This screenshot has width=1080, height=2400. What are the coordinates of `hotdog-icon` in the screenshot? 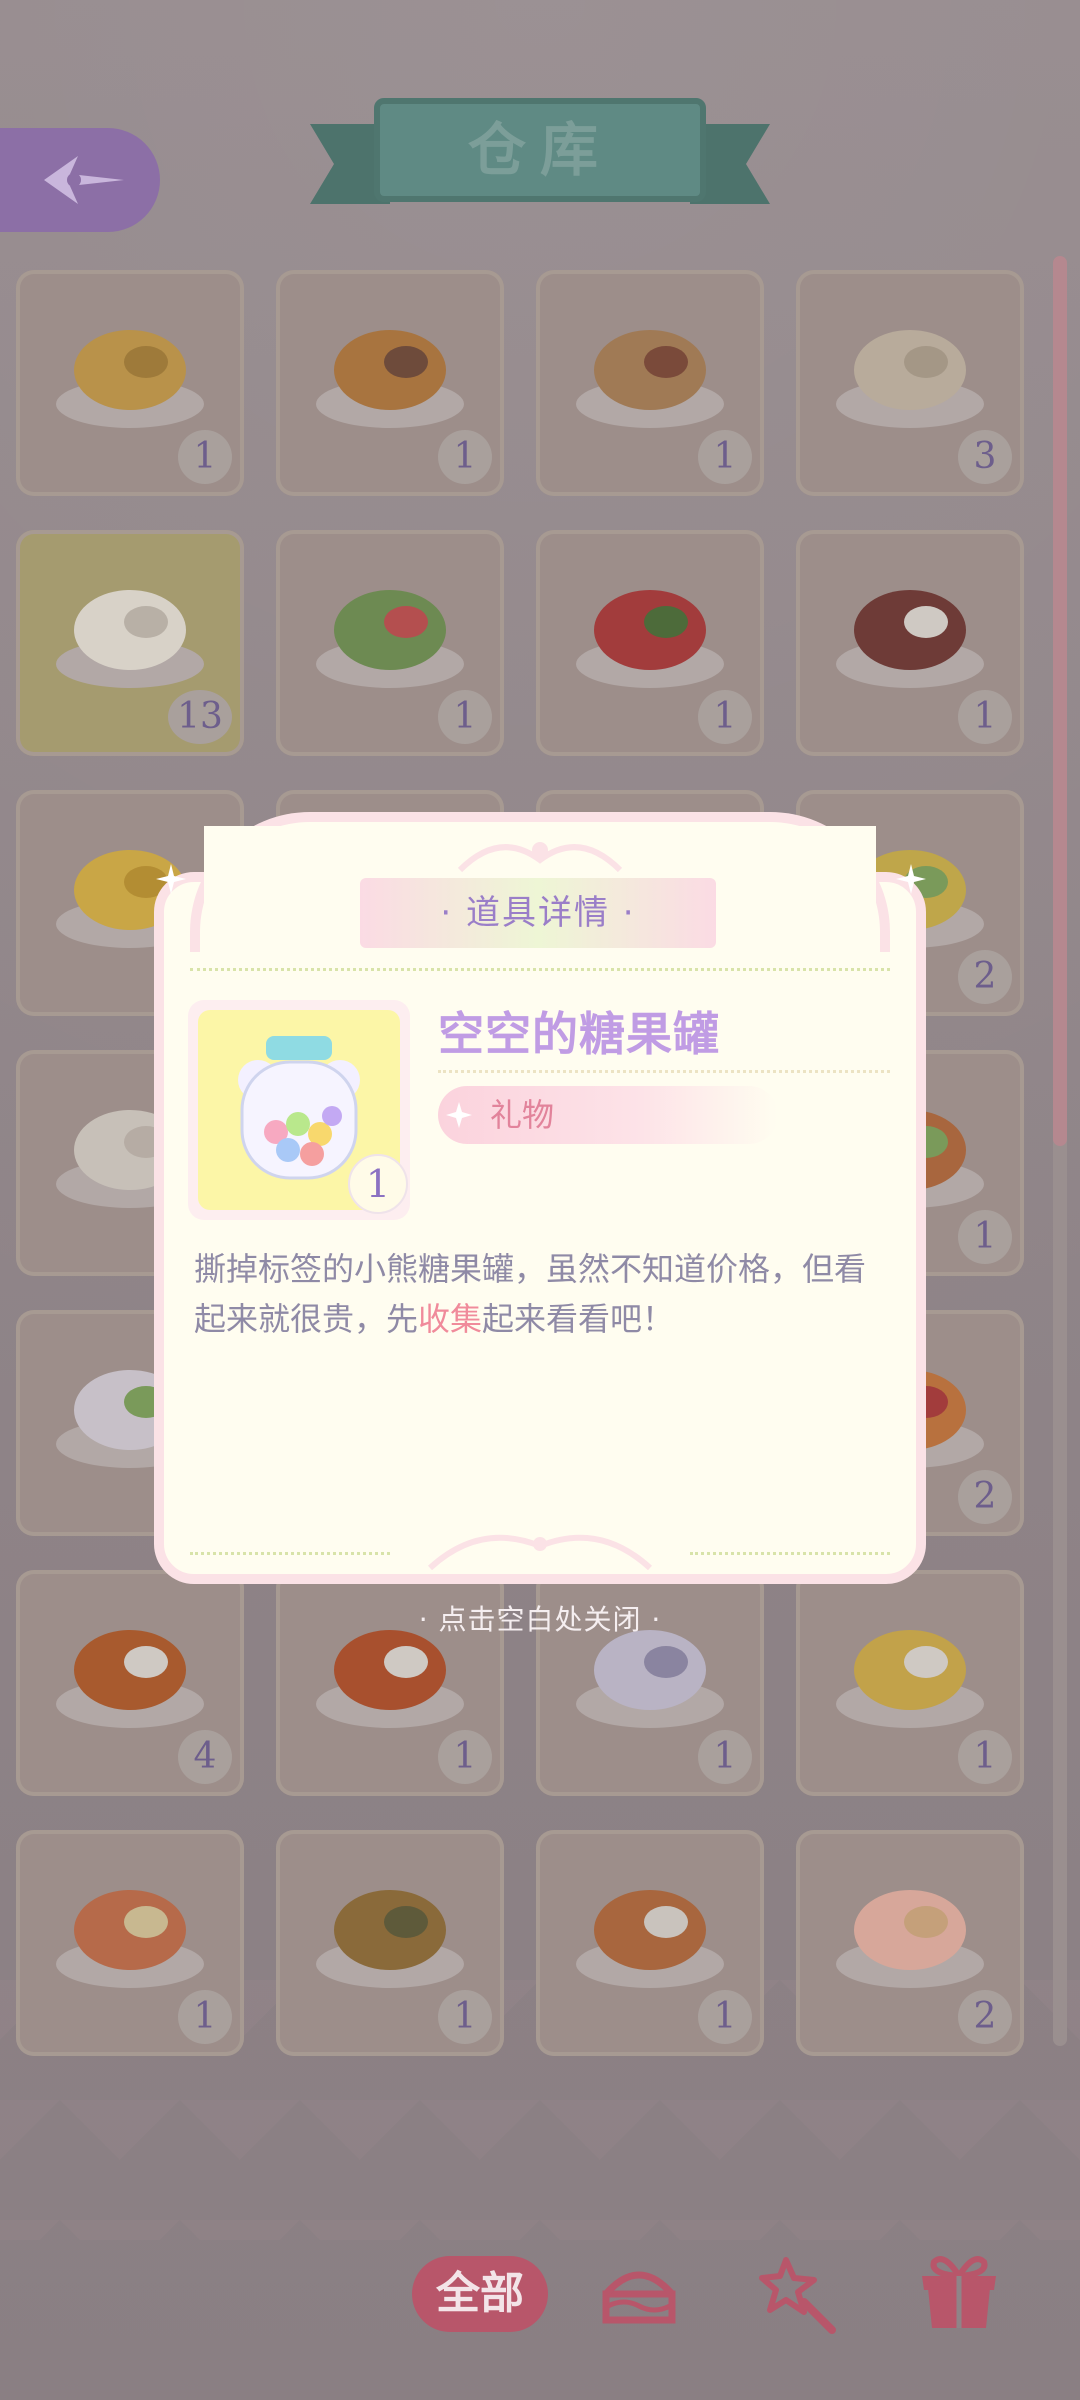 It's located at (650, 1939).